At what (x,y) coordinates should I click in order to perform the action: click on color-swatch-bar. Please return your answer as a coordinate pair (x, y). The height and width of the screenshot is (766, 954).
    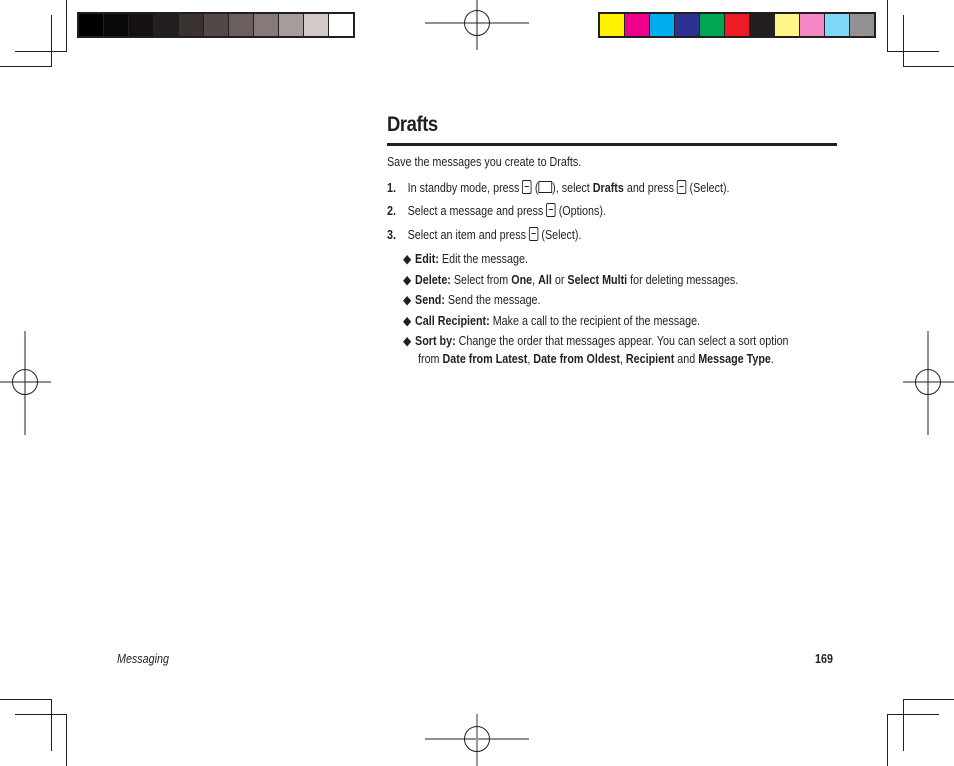
    Looking at the image, I should click on (737, 25).